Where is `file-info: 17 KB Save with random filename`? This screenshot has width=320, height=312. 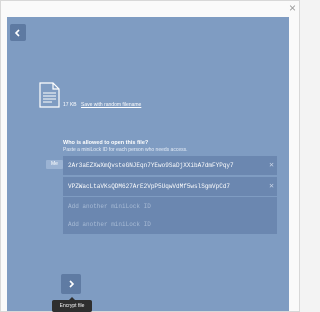
file-info: 17 KB Save with random filename is located at coordinates (102, 105).